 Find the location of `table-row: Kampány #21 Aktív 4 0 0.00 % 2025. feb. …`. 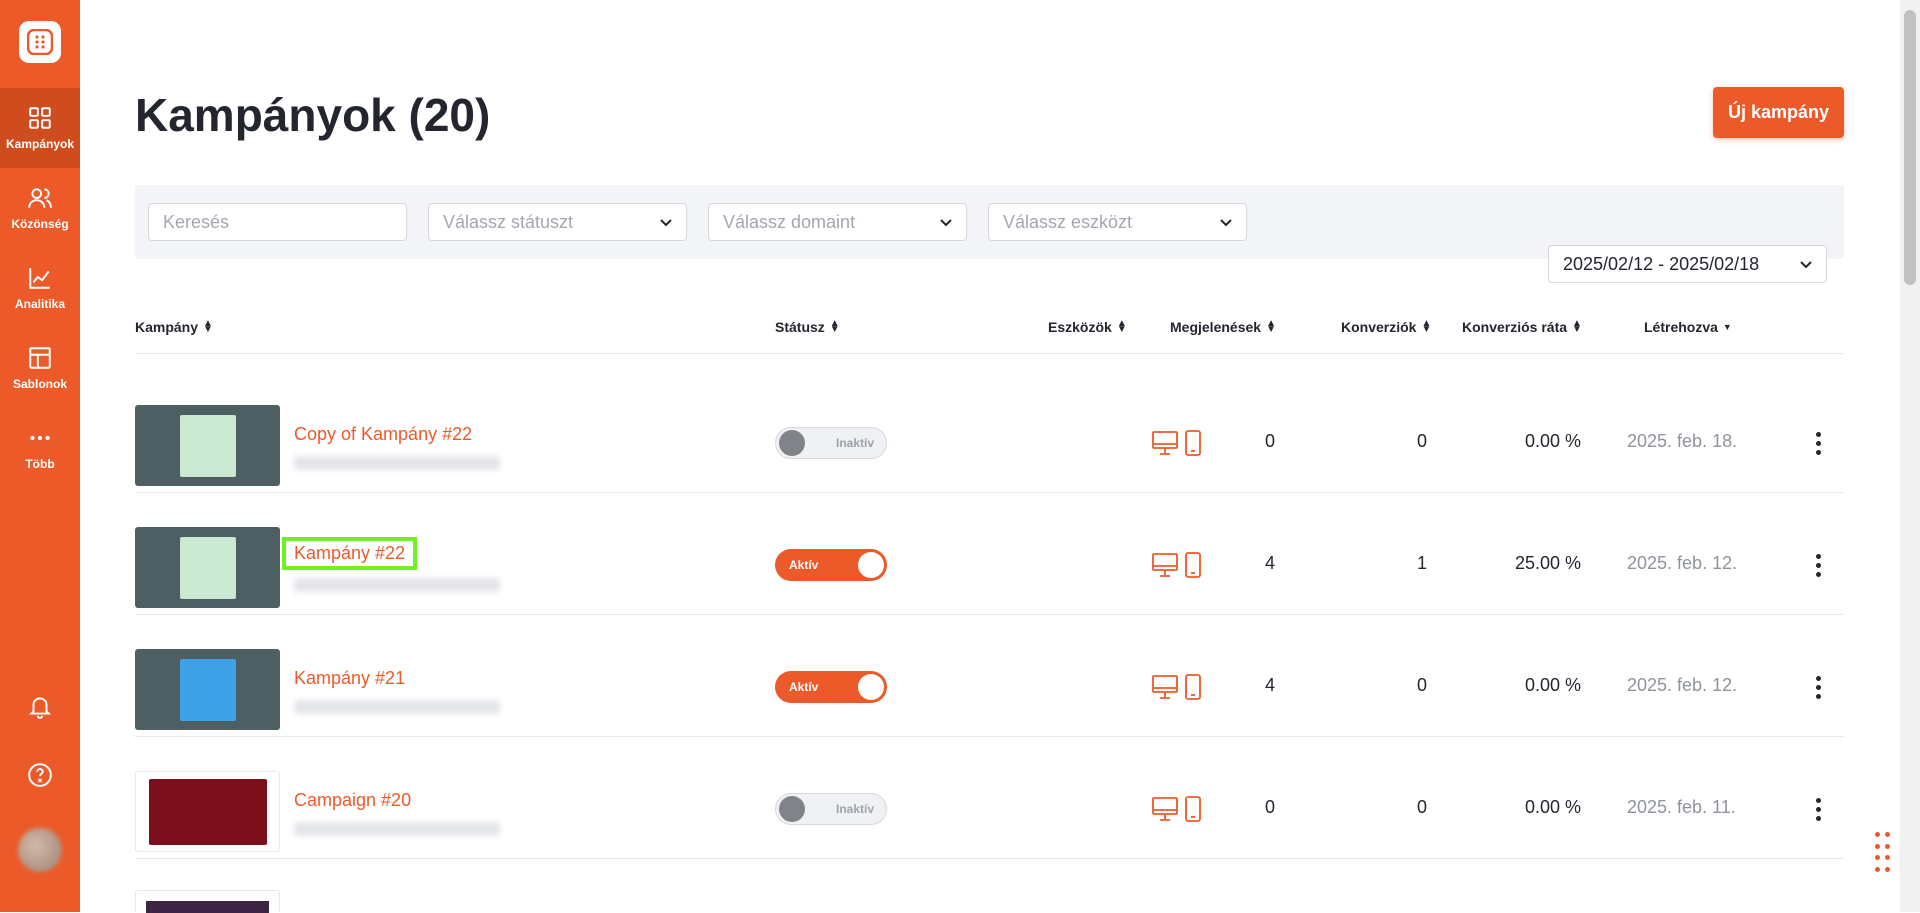

table-row: Kampány #21 Aktív 4 0 0.00 % 2025. feb. … is located at coordinates (989, 676).